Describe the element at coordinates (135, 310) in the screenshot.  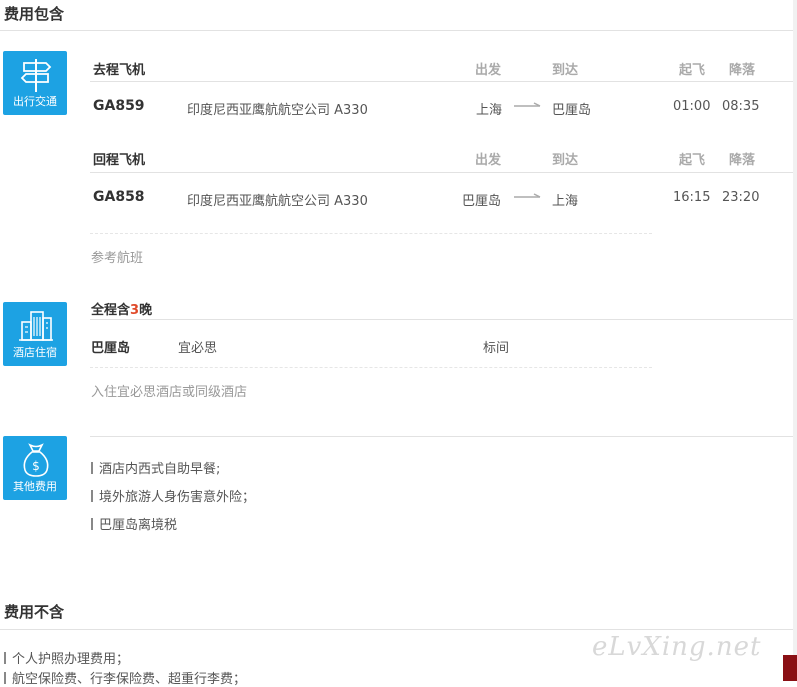
I see `hotel-nights: 3` at that location.